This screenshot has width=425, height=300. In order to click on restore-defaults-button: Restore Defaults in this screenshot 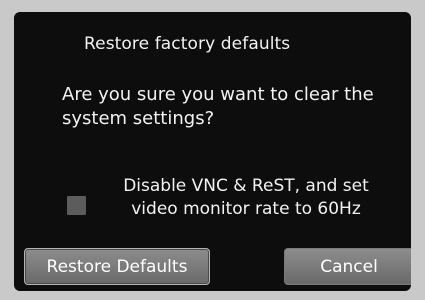, I will do `click(117, 266)`.